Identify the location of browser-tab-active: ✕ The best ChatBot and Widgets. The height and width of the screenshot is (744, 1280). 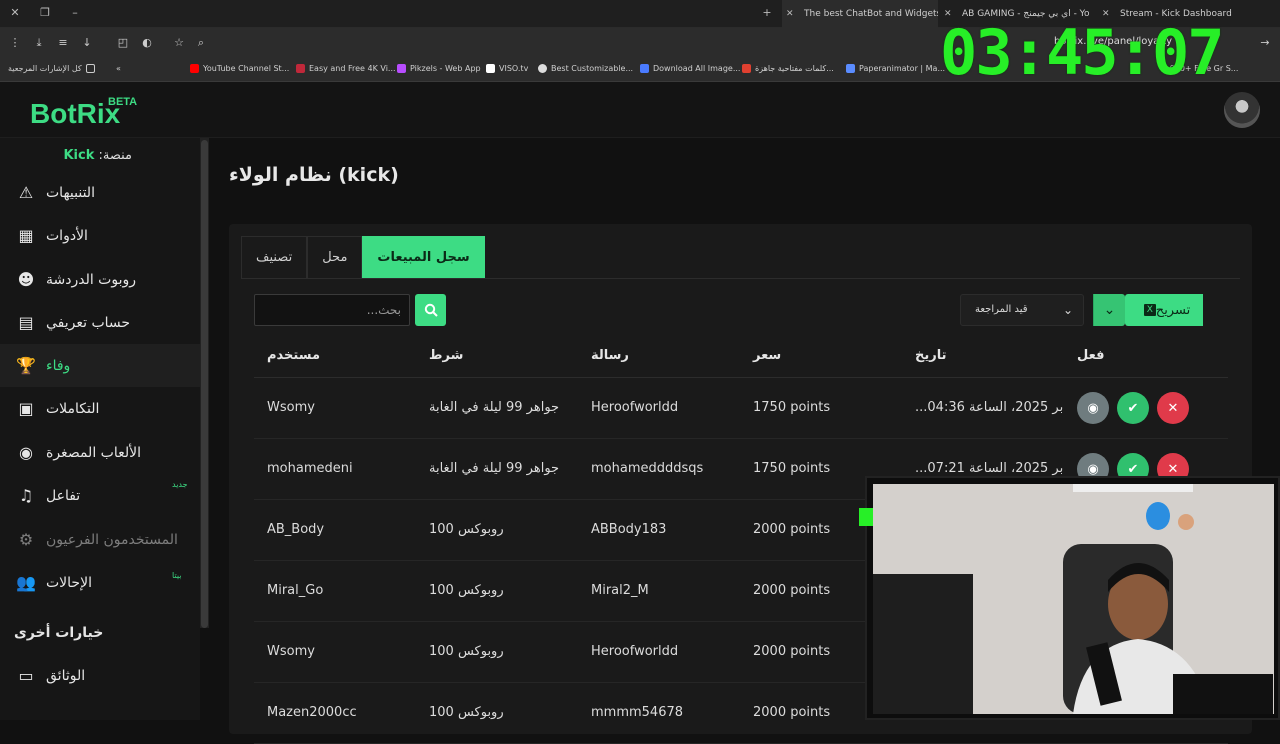
(860, 14).